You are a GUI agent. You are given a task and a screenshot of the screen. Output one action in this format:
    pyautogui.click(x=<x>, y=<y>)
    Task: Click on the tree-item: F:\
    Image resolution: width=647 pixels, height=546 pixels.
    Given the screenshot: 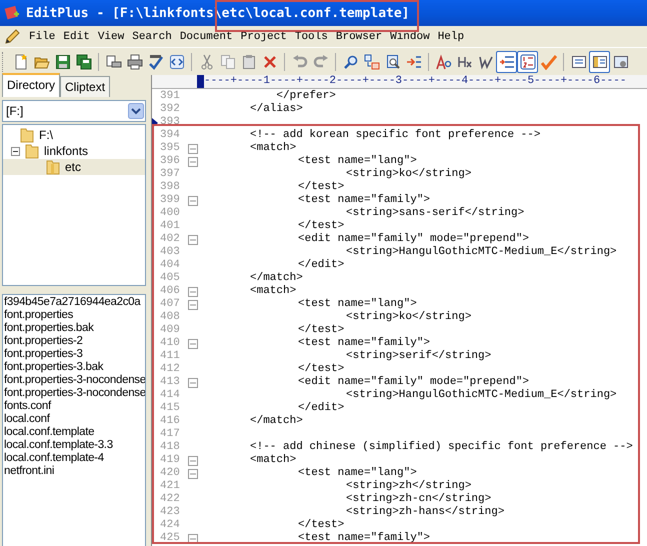 What is the action you would take?
    pyautogui.click(x=74, y=135)
    